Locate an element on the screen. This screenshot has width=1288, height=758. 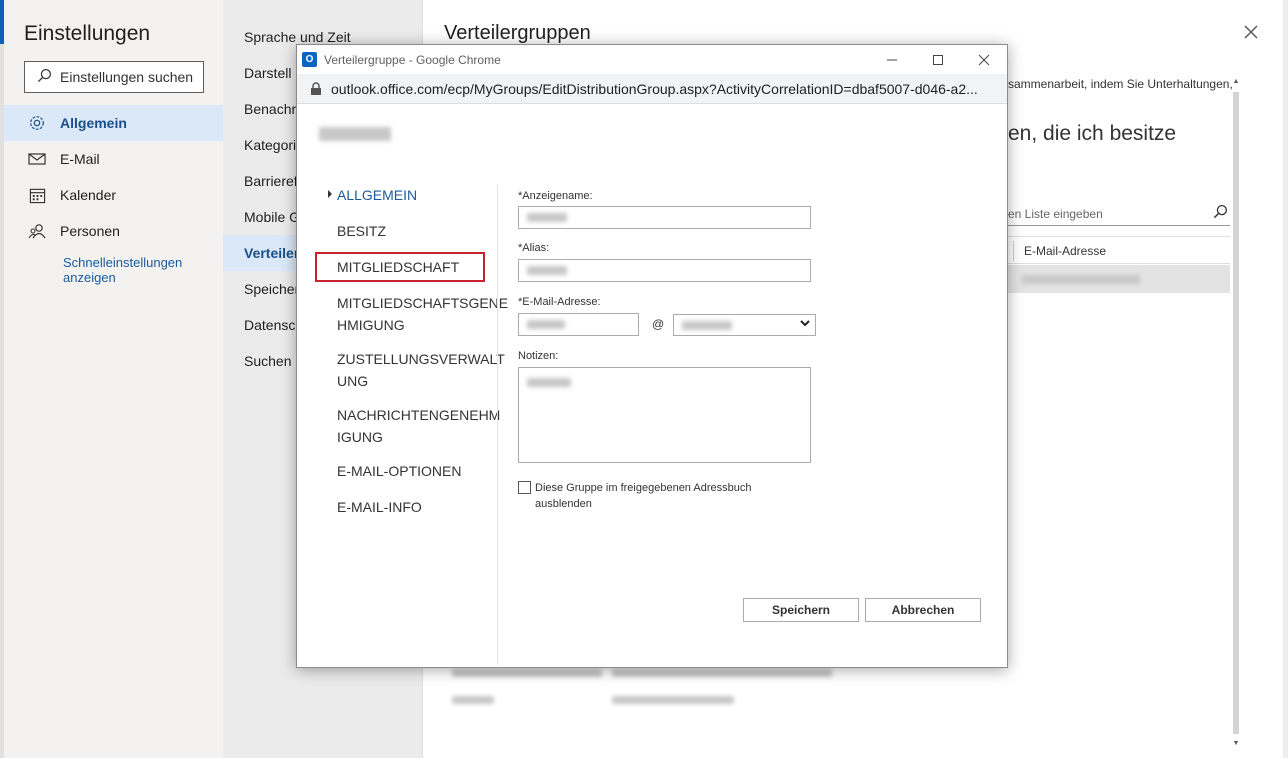
settings-title: Einstellungen is located at coordinates (87, 33).